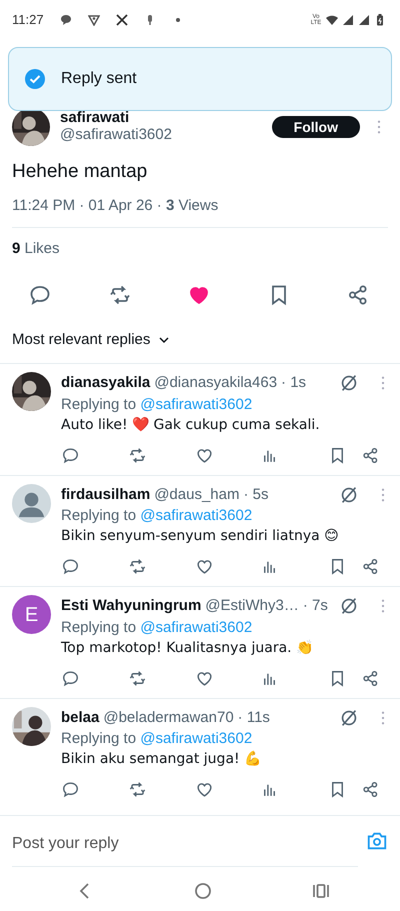 This screenshot has height=911, width=400. Describe the element at coordinates (191, 425) in the screenshot. I see `reply-text: Auto like! ❤ Gak cukup cuma sekali.` at that location.